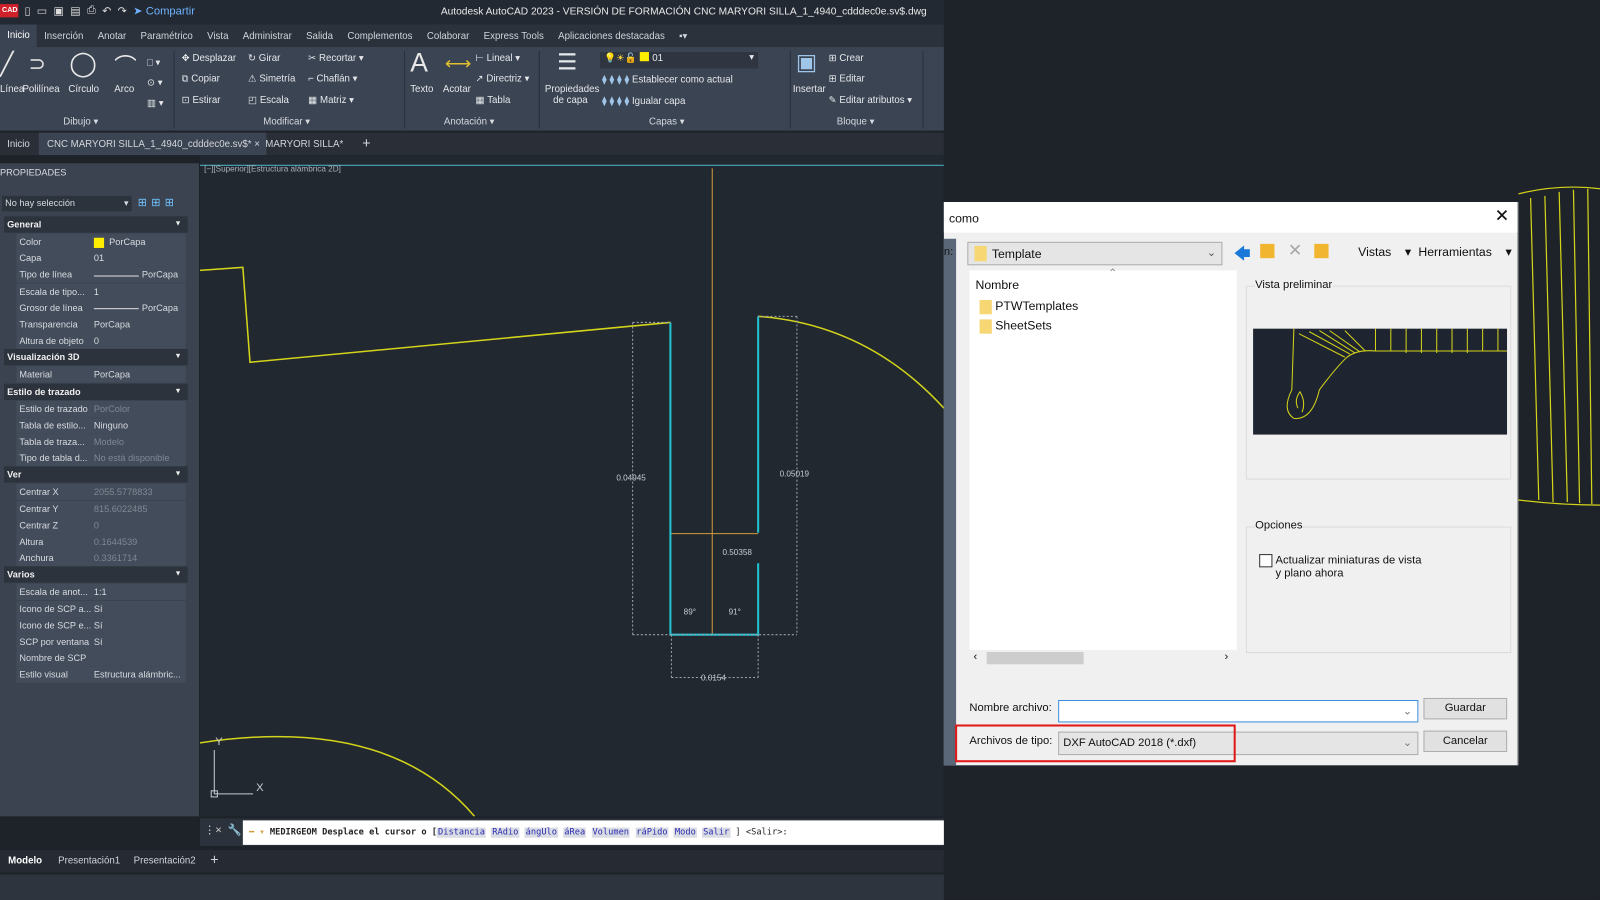 This screenshot has height=900, width=1600. What do you see at coordinates (101, 241) in the screenshot?
I see `property-row: Color PorCapa` at bounding box center [101, 241].